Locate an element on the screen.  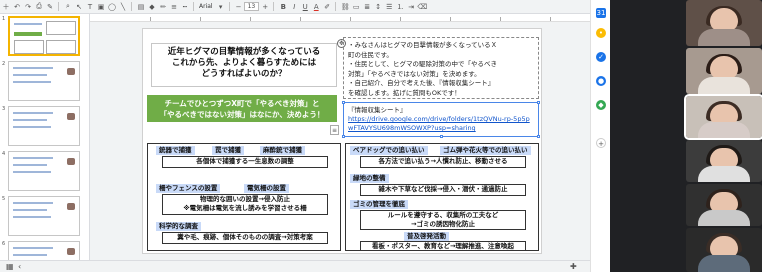
tasks-icon: ✓ is located at coordinates (601, 57).